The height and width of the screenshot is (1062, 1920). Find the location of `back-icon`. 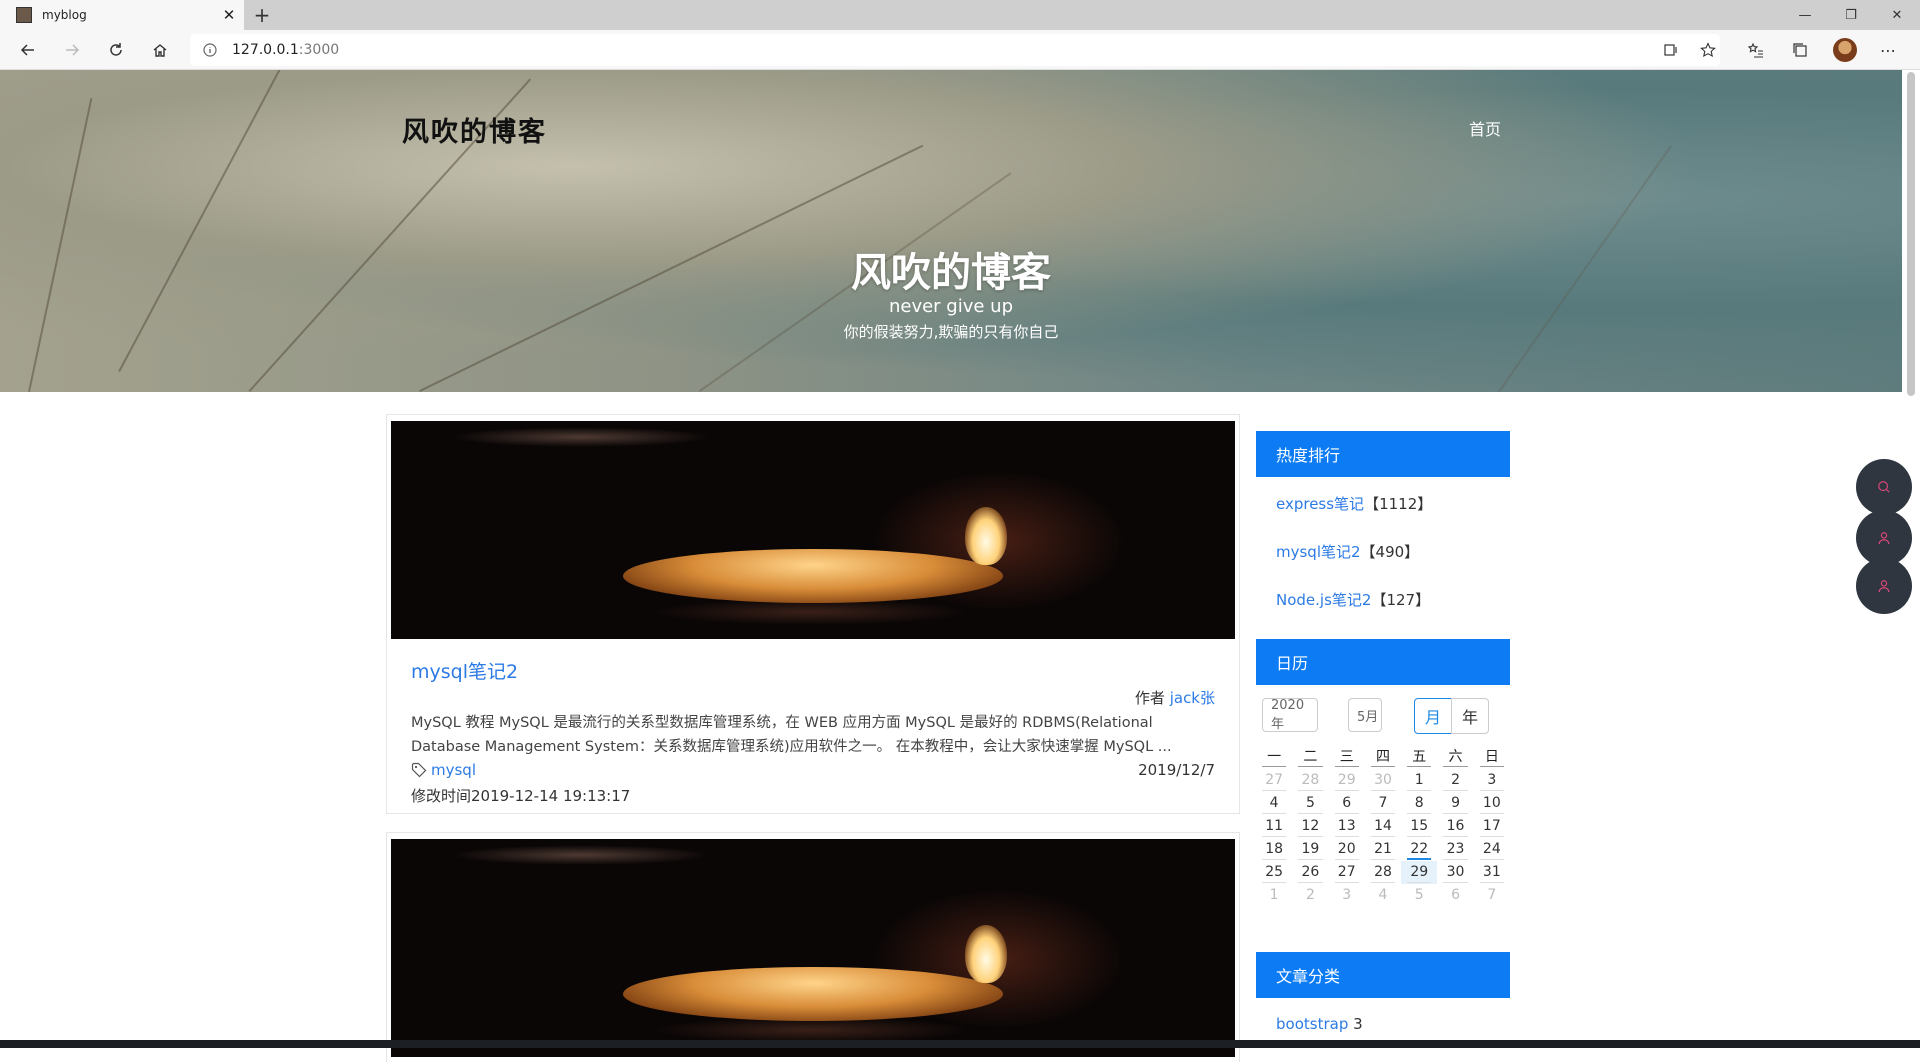

back-icon is located at coordinates (28, 50).